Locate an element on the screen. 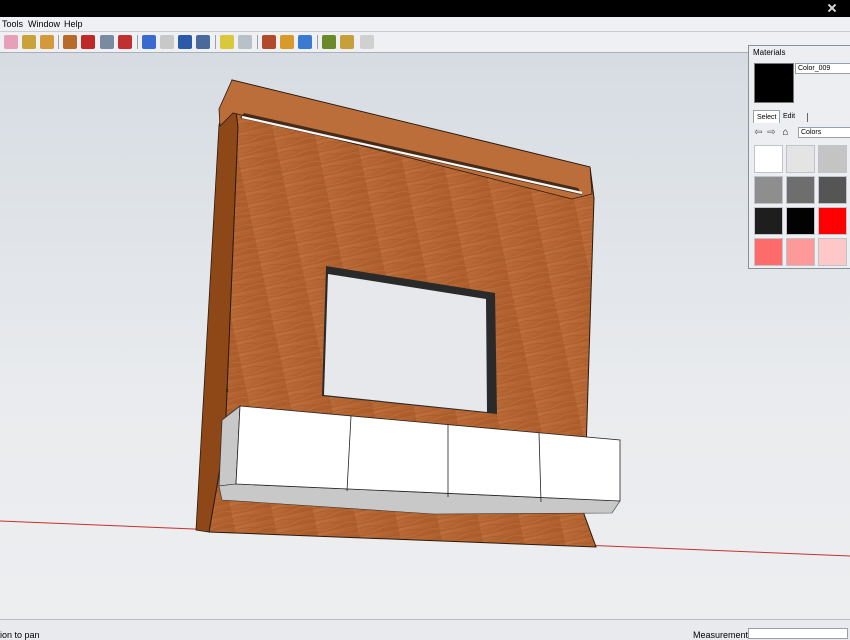 The height and width of the screenshot is (640, 850). materials-nav: ⇦ ⇨ ⌂ Colors is located at coordinates (801, 133).